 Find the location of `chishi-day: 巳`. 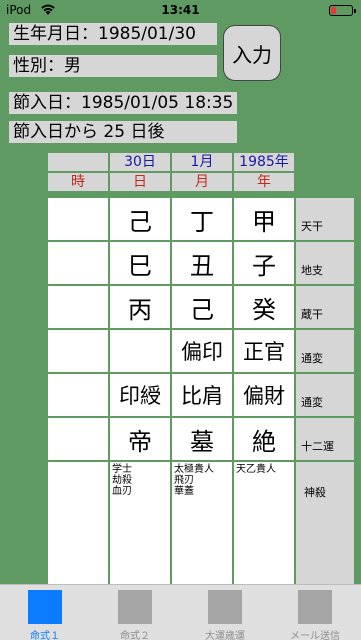

chishi-day: 巳 is located at coordinates (140, 263).